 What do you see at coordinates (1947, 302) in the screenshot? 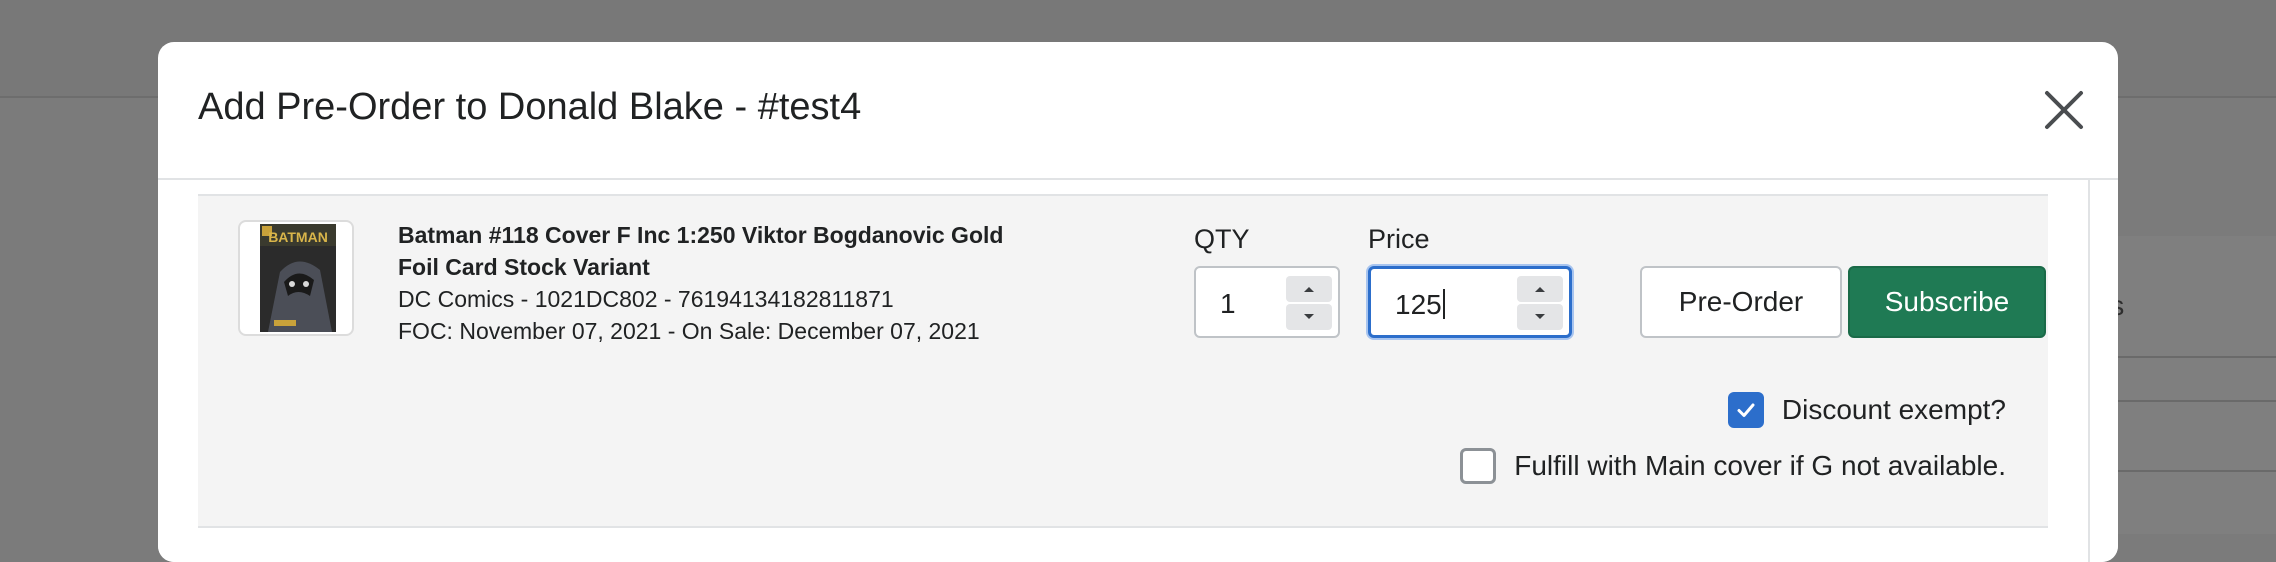
I see `subscribe-button: Subscribe` at bounding box center [1947, 302].